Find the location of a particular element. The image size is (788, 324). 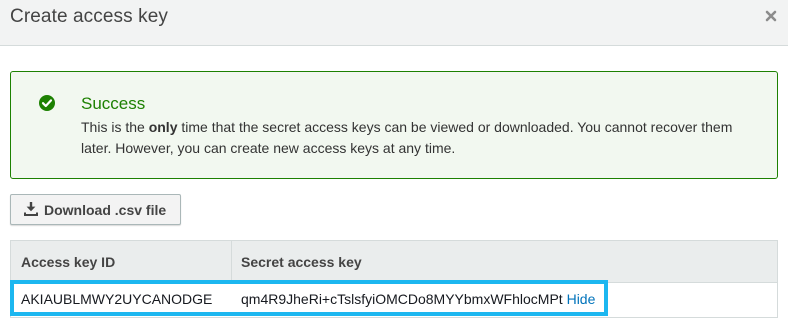

column-header-access-key-id: Access key ID is located at coordinates (68, 262).